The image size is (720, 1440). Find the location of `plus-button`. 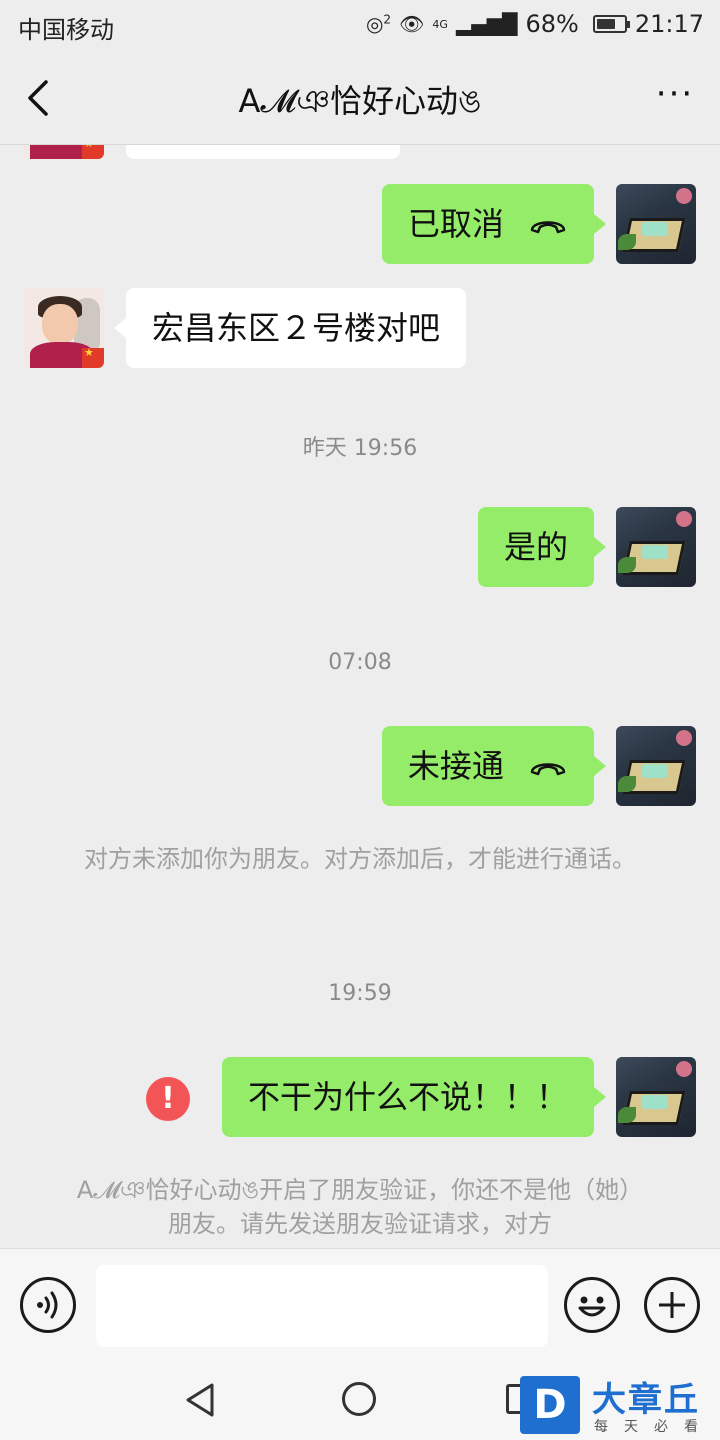

plus-button is located at coordinates (672, 1305).